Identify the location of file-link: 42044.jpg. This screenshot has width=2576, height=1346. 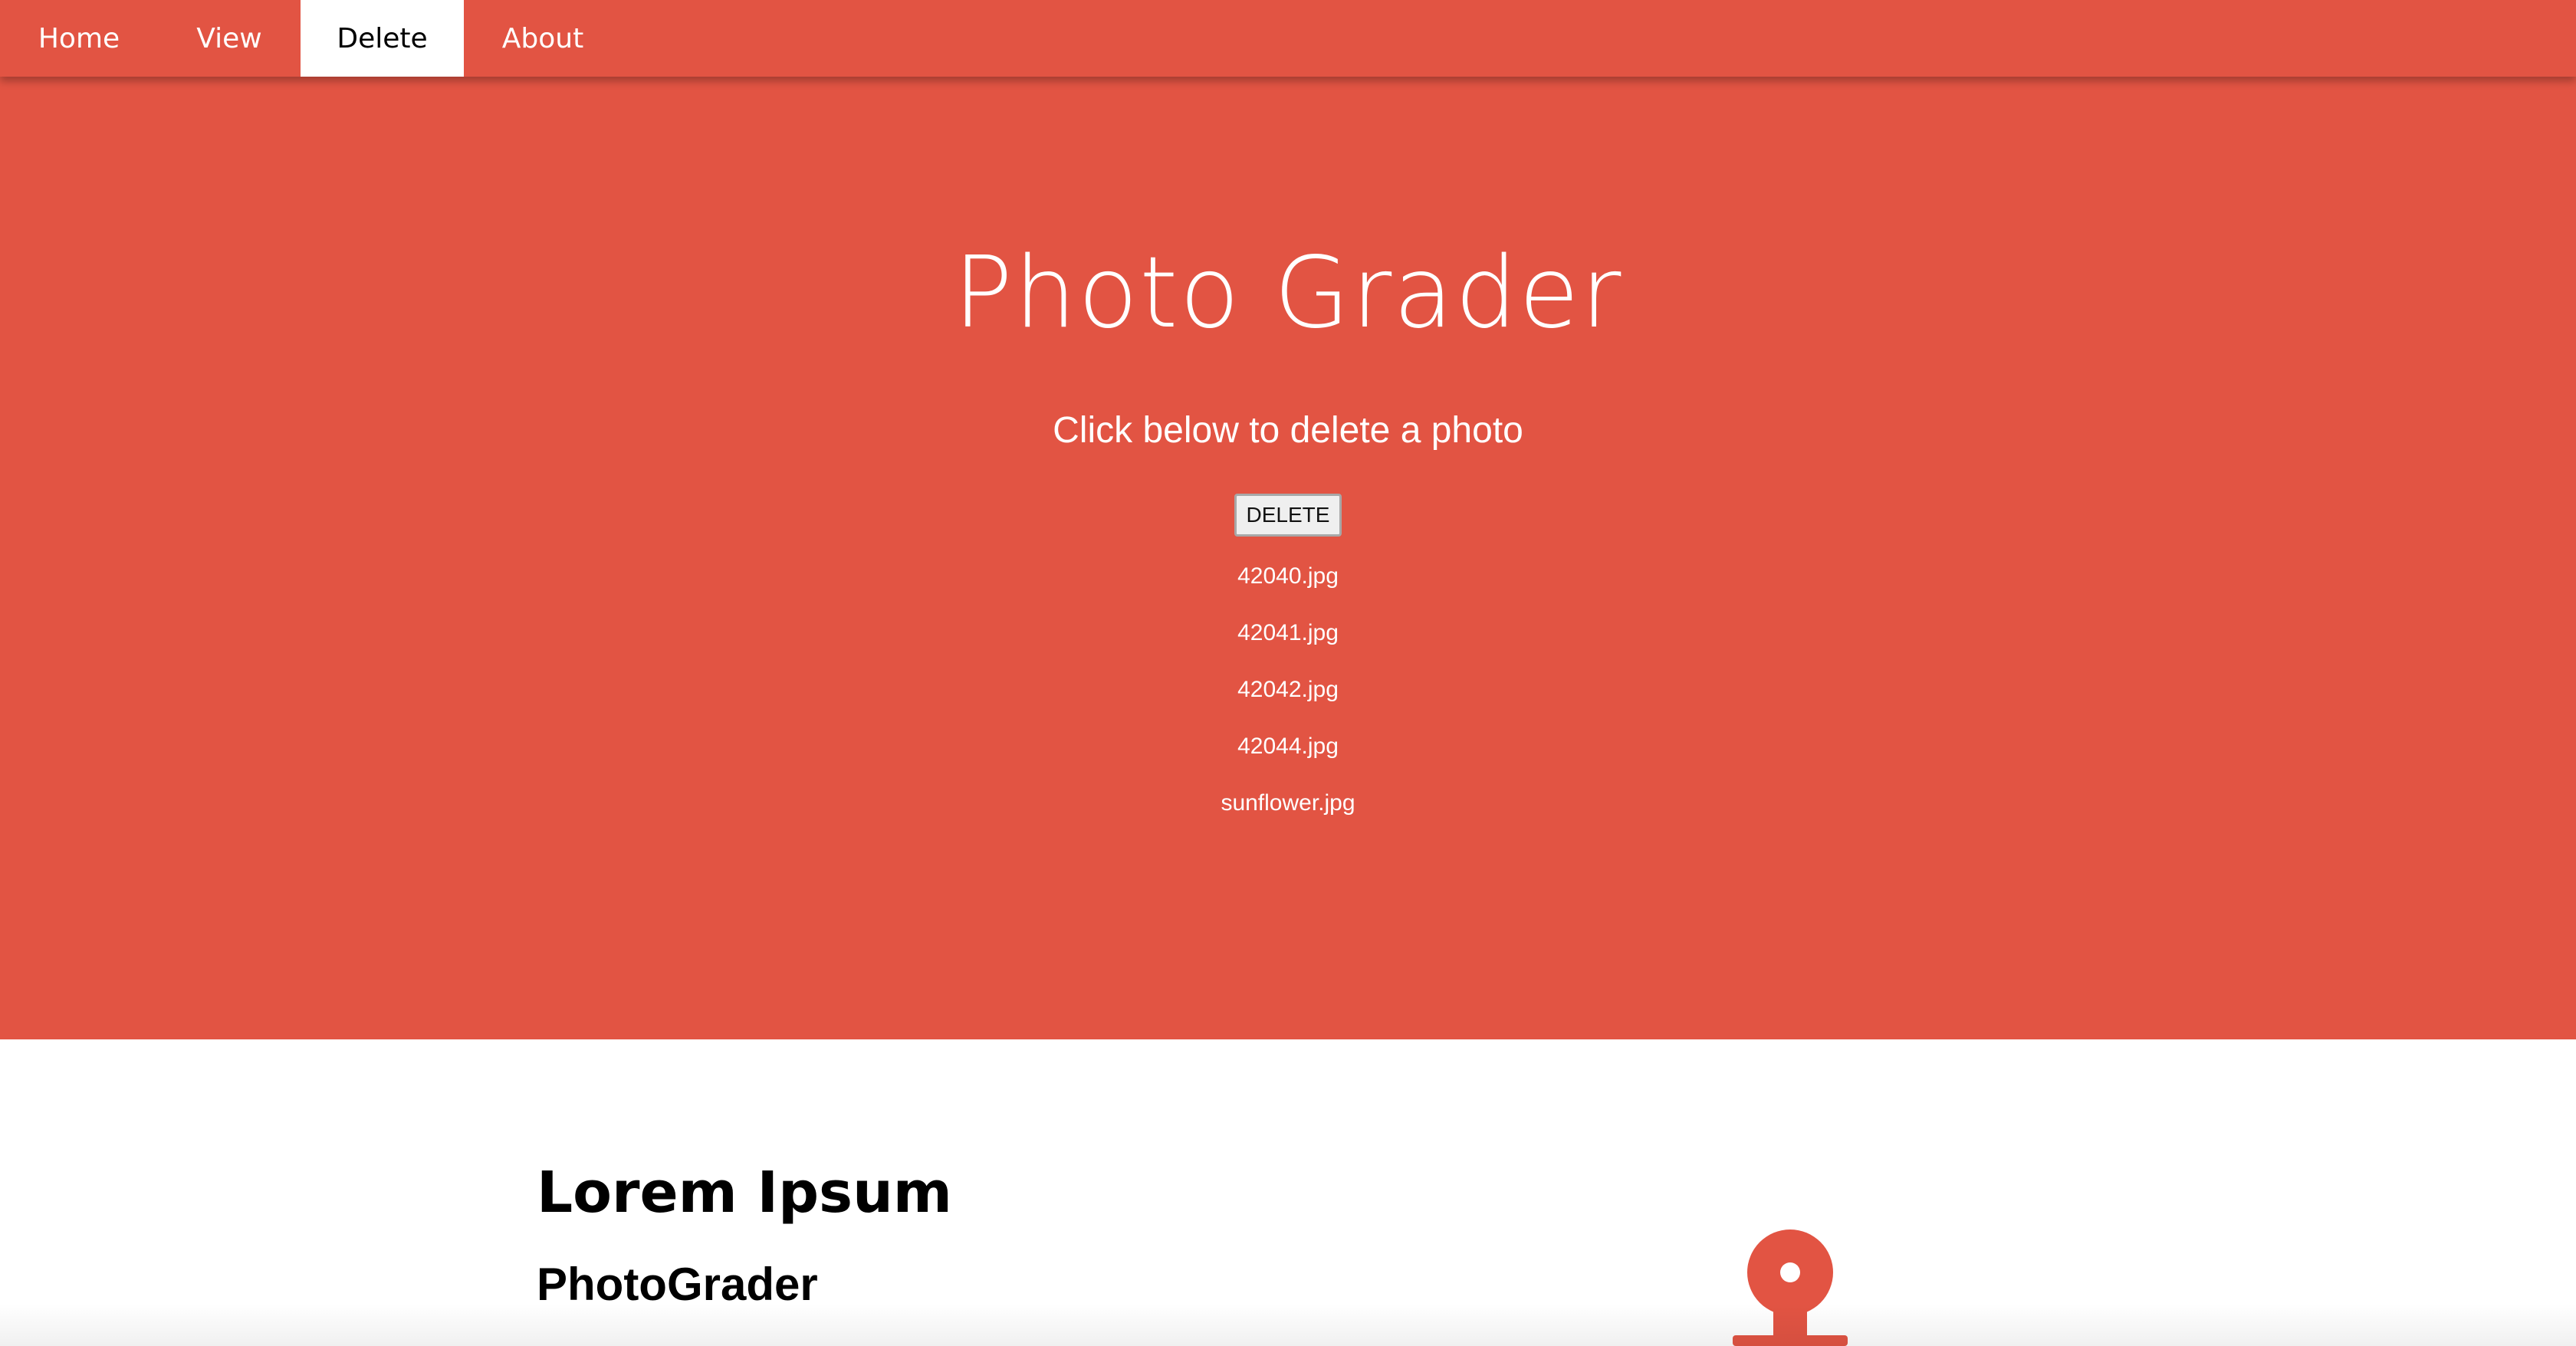
(1288, 746).